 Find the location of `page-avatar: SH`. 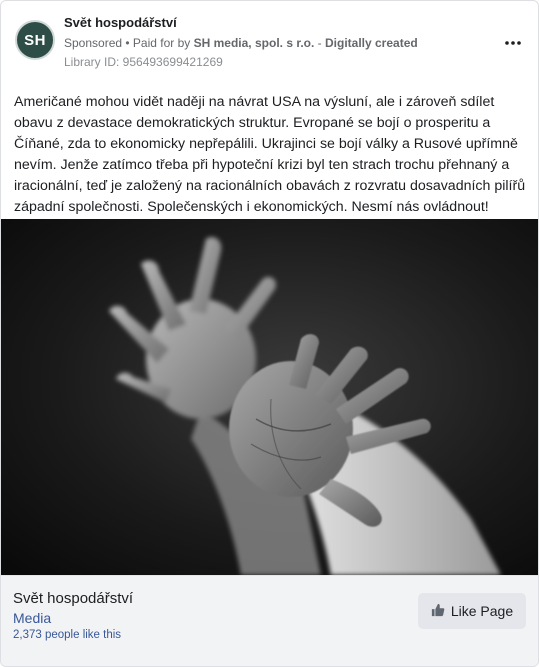

page-avatar: SH is located at coordinates (35, 40).